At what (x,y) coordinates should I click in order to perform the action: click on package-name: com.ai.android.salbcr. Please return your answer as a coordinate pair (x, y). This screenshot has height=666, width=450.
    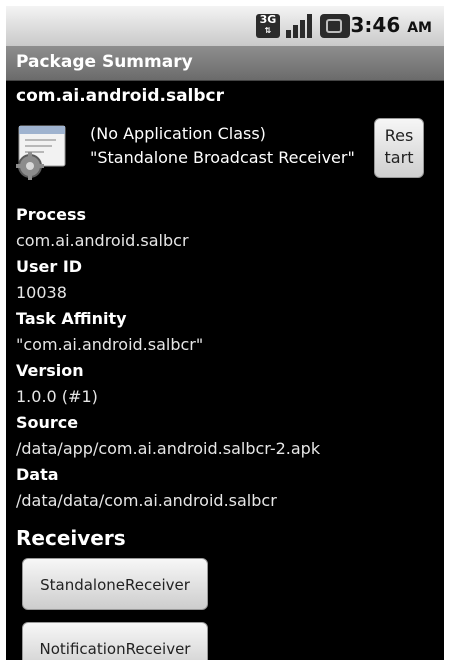
    Looking at the image, I should click on (120, 96).